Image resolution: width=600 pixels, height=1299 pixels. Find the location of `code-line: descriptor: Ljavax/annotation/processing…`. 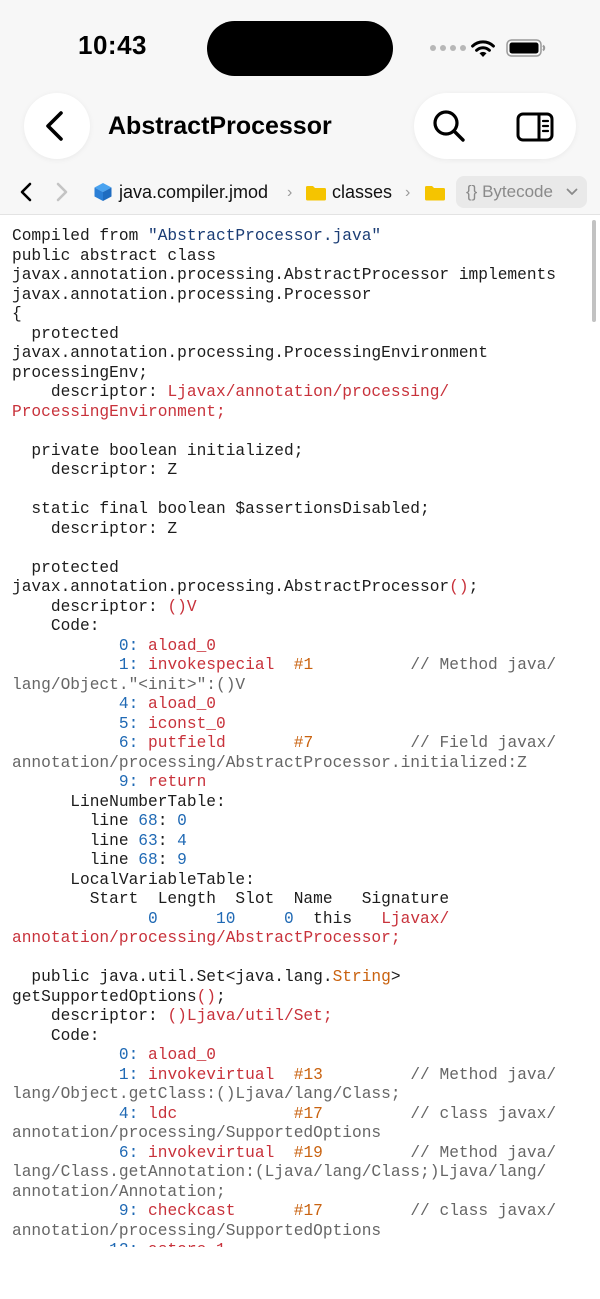

code-line: descriptor: Ljavax/annotation/processing… is located at coordinates (302, 393).